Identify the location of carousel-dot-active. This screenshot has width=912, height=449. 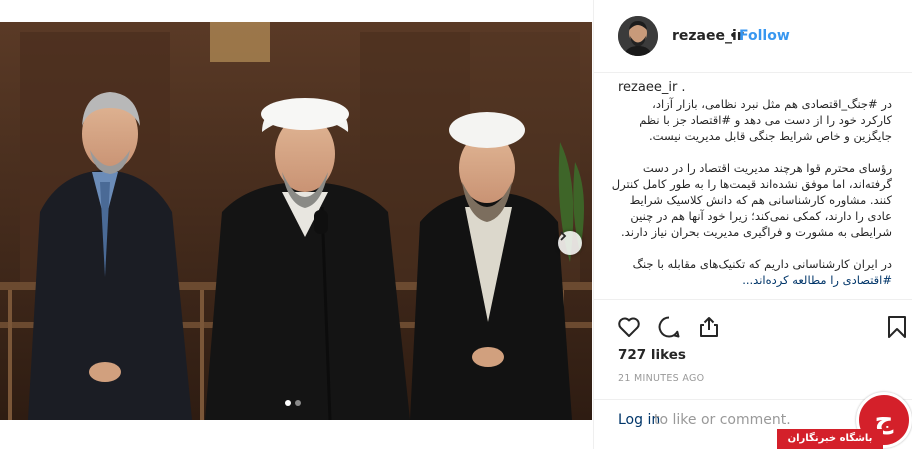
(288, 403).